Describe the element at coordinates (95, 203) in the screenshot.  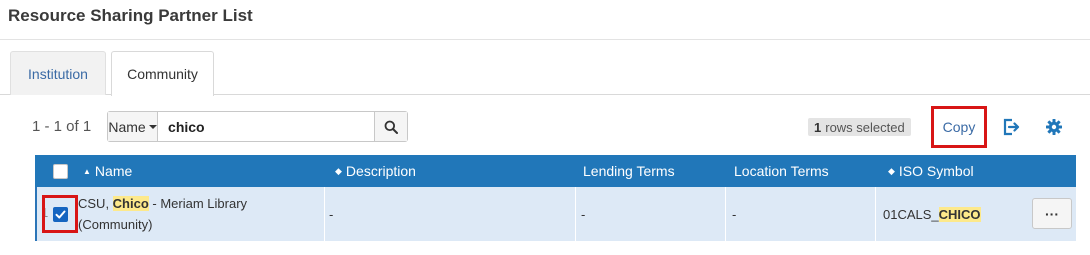
I see `name-prefix: CSU,` at that location.